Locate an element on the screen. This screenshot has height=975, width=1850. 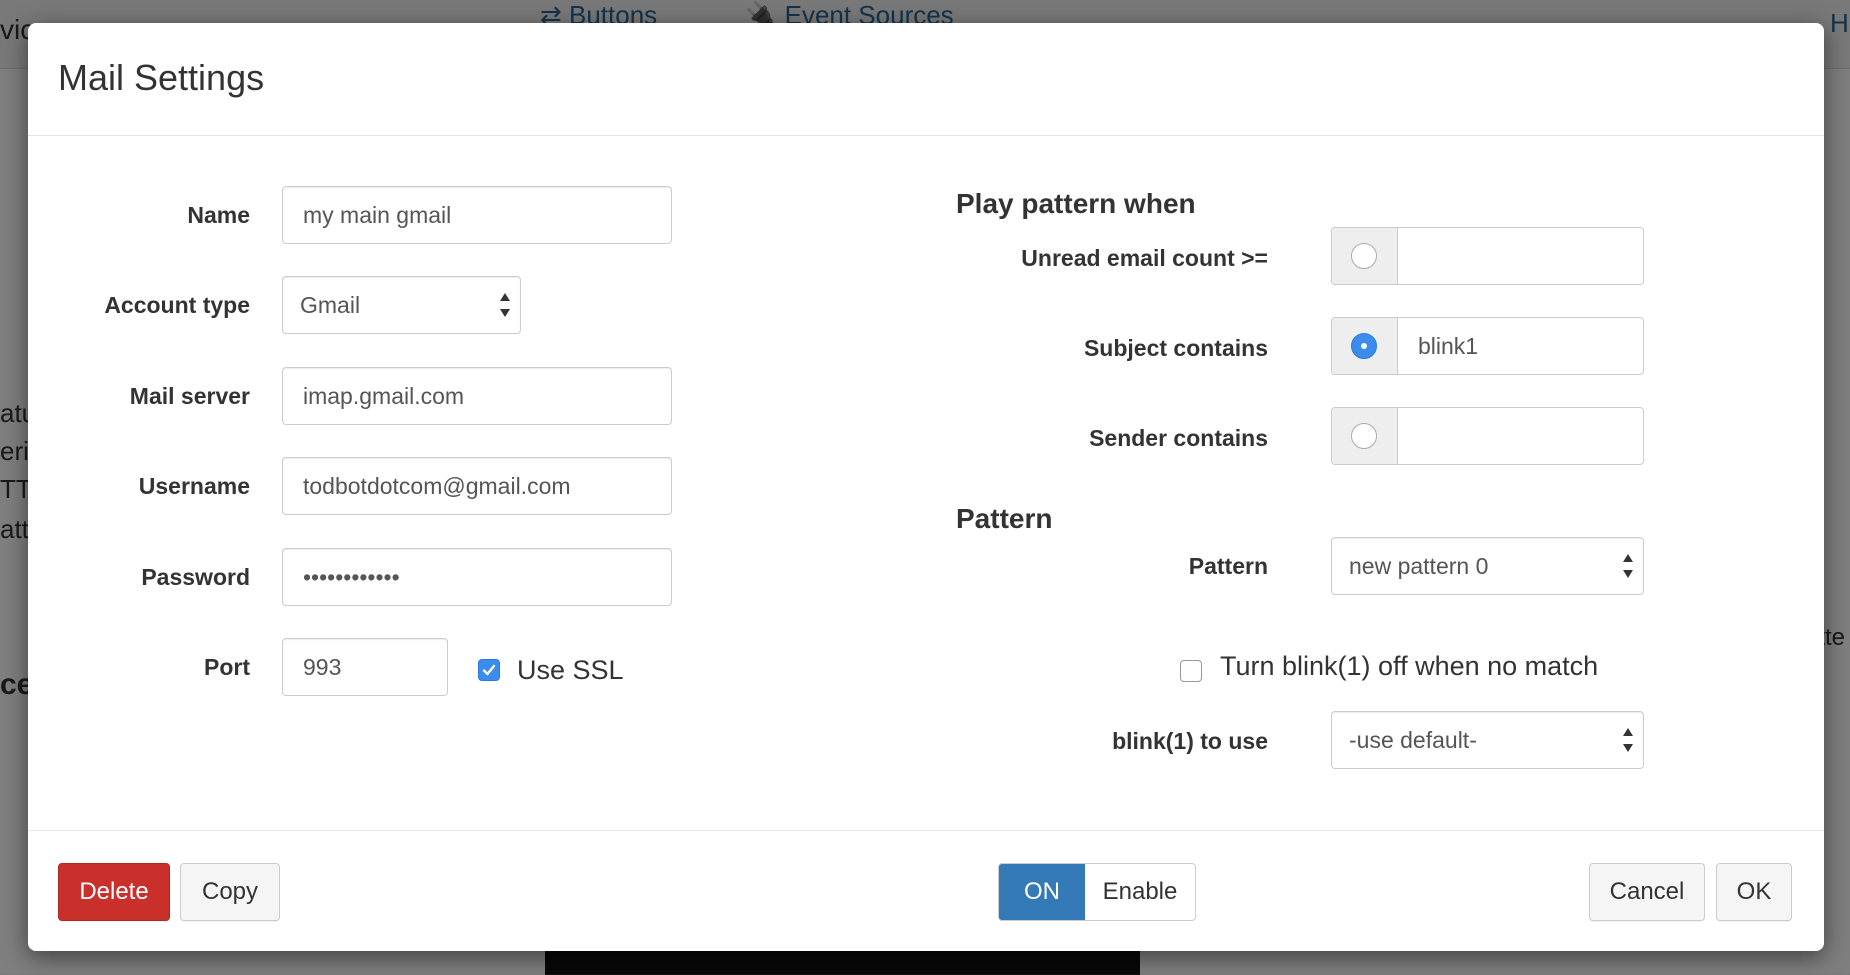
pattern-select: new pattern 0 is located at coordinates (1487, 566).